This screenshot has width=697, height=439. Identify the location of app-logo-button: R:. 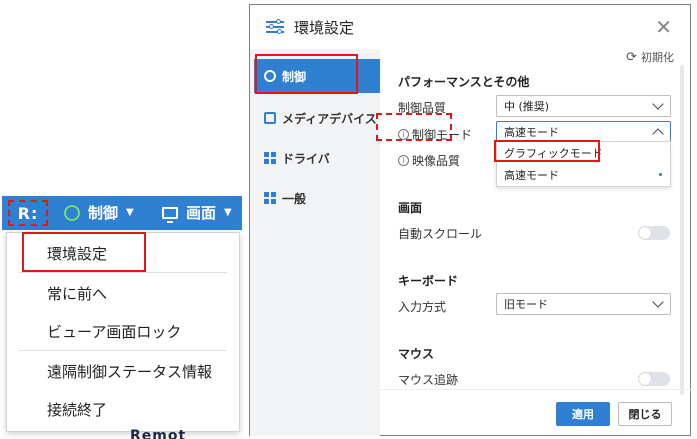
(28, 213).